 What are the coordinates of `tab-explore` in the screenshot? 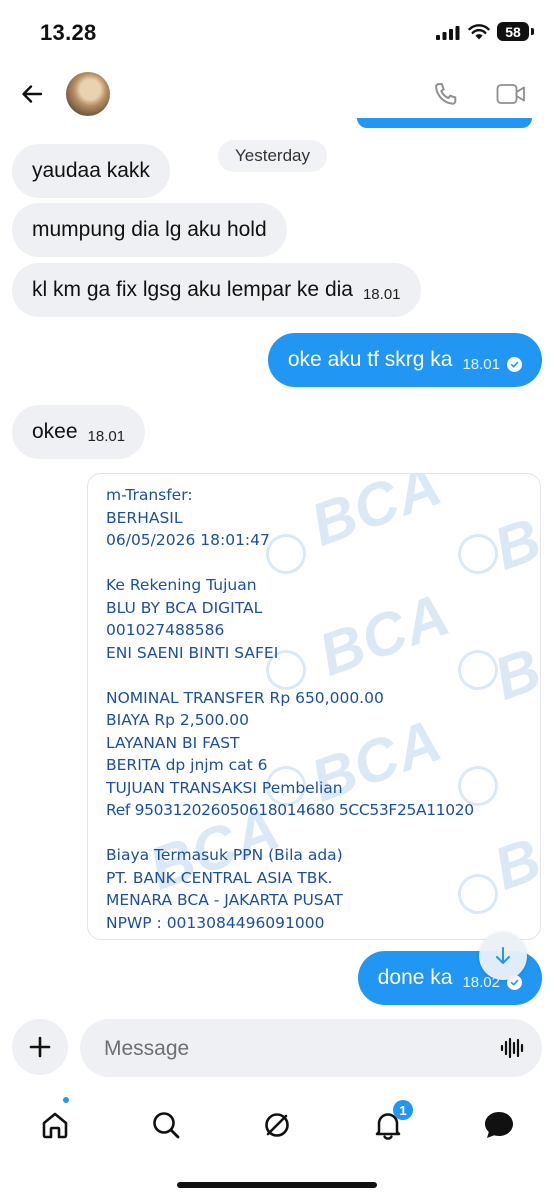 It's located at (277, 1125).